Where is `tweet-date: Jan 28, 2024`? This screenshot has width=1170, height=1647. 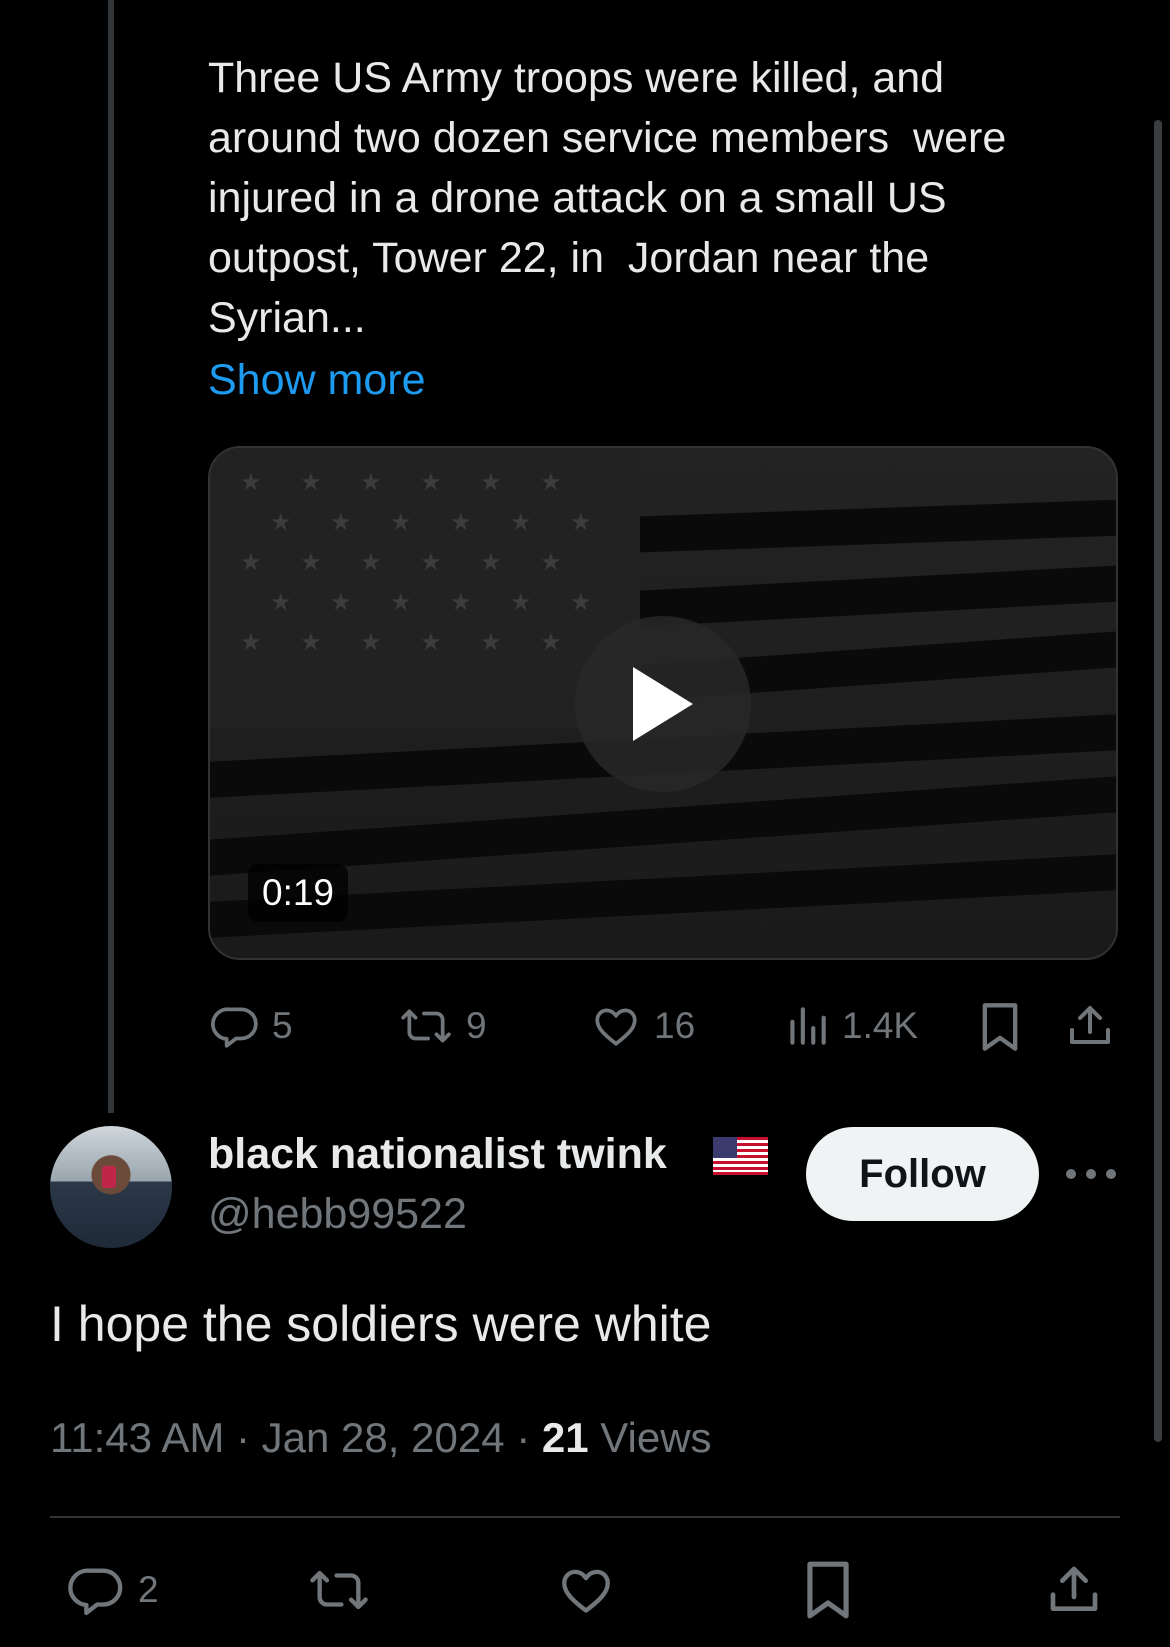
tweet-date: Jan 28, 2024 is located at coordinates (383, 1437).